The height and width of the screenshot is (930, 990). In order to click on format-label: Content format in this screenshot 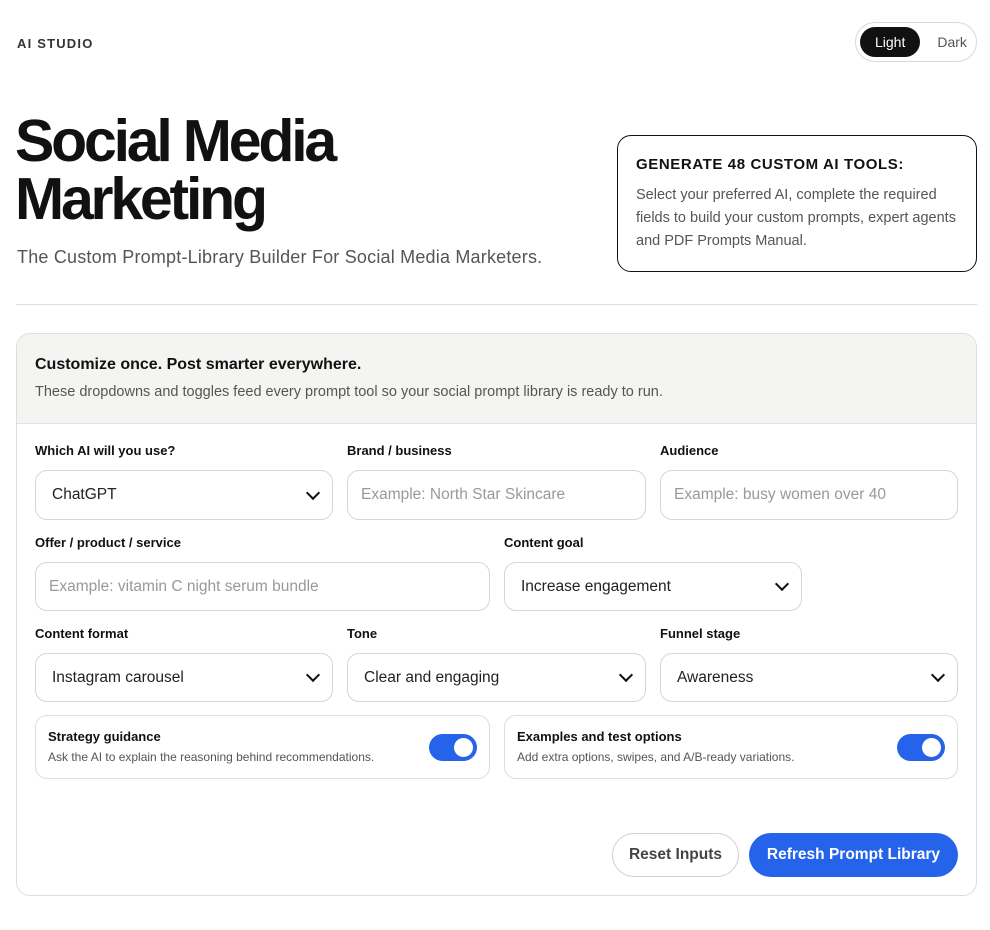, I will do `click(82, 633)`.